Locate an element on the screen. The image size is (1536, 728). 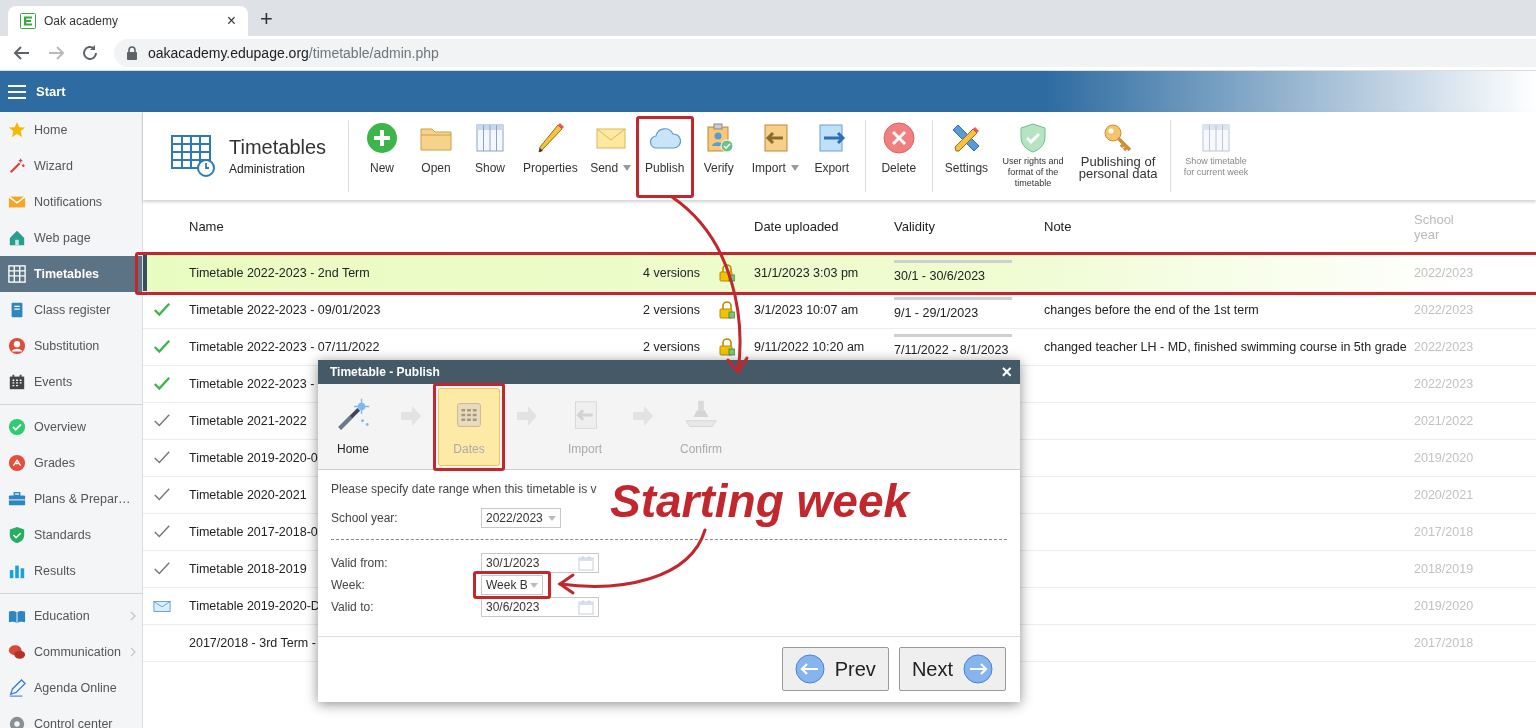
table-cell: Timetable 2021-2022 is located at coordinates (248, 420).